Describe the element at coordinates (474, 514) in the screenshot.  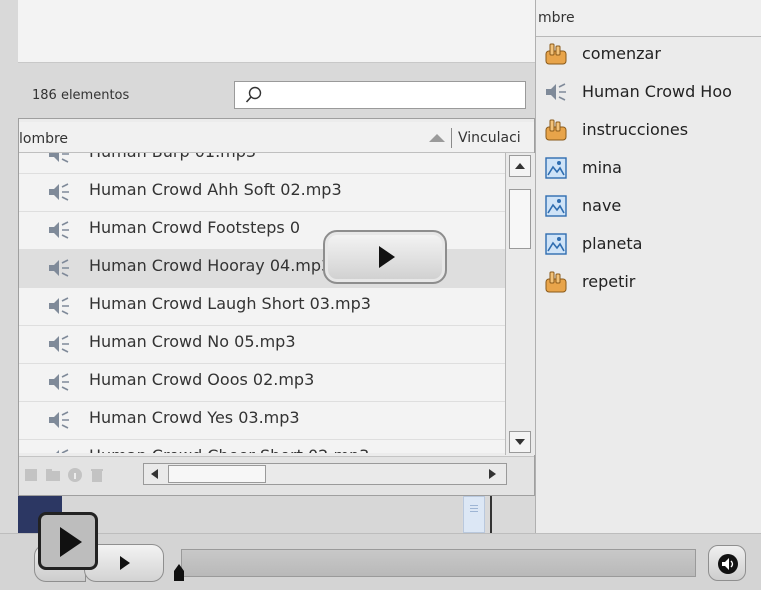
I see `stage-chip` at that location.